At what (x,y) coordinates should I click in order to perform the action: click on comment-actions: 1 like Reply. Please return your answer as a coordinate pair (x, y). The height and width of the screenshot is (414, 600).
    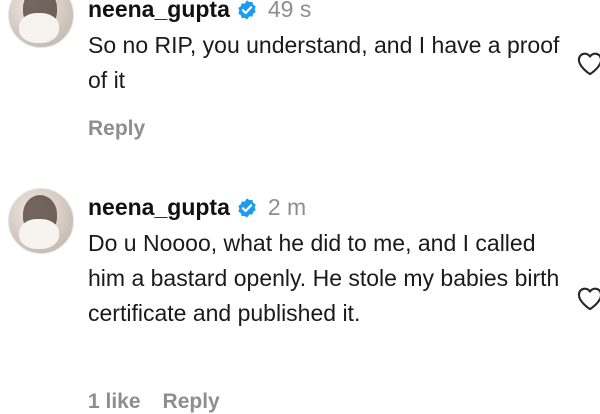
    Looking at the image, I should click on (154, 402).